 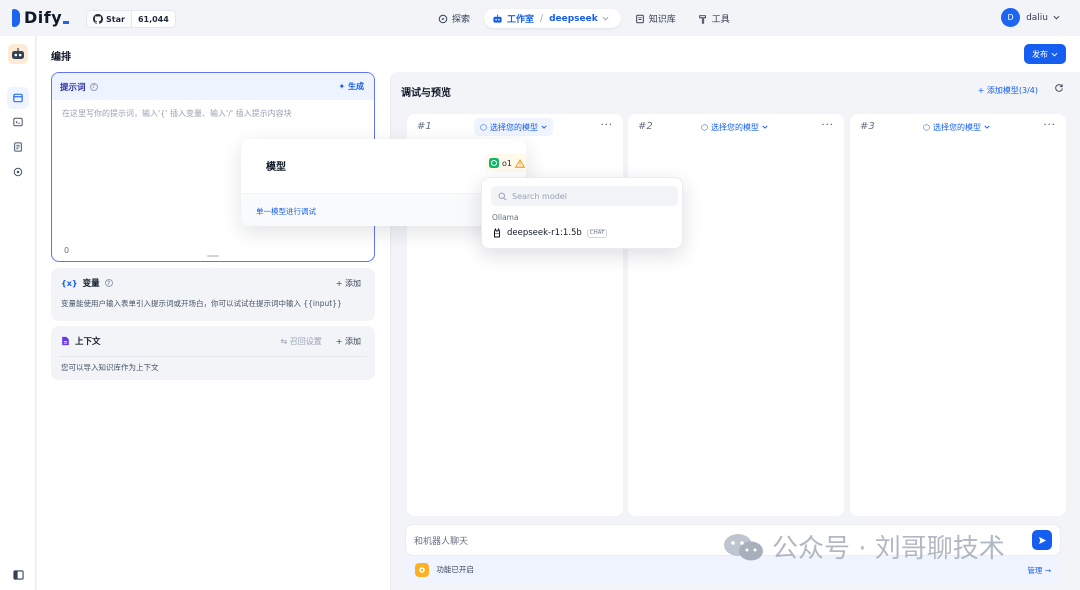 I want to click on add-context-label: 添加, so click(x=353, y=341).